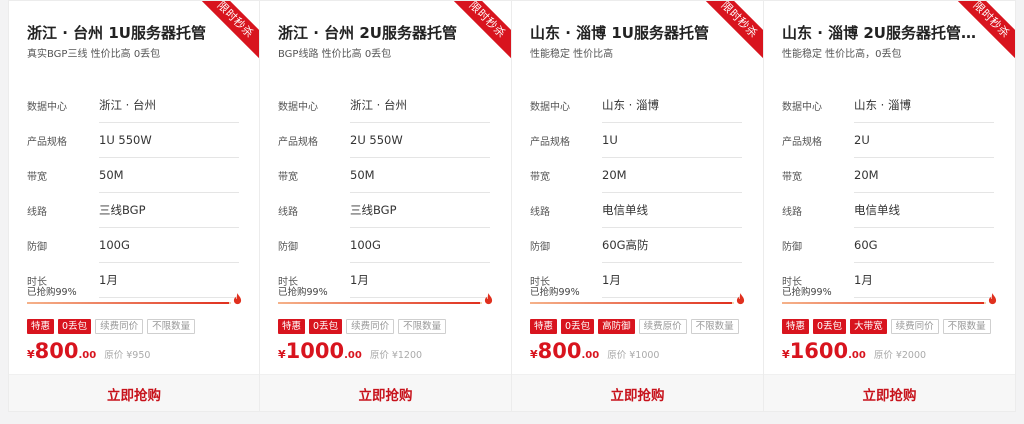 Image resolution: width=1024 pixels, height=424 pixels. I want to click on product-title: 浙江 · 台州 2U服务器托管, so click(382, 32).